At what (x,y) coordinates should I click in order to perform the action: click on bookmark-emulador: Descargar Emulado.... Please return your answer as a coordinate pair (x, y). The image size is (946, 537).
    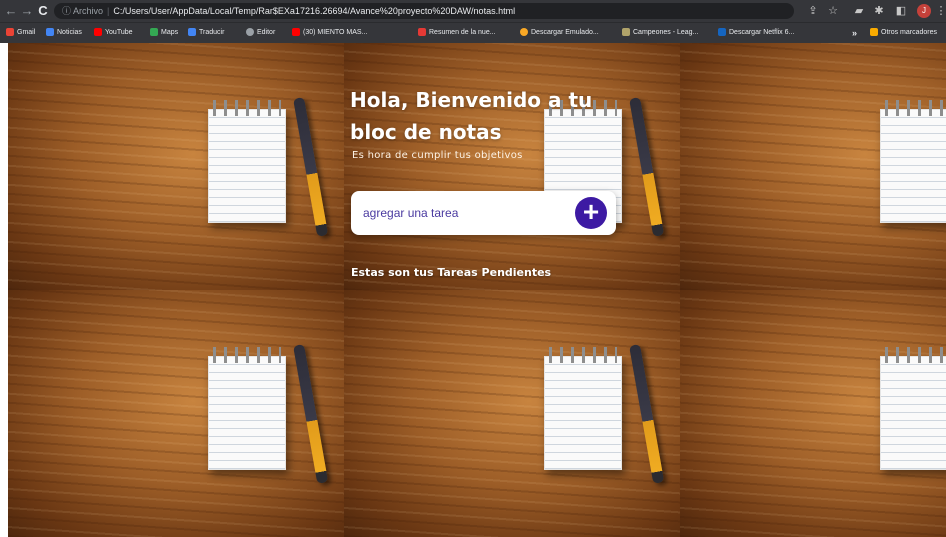
    Looking at the image, I should click on (559, 33).